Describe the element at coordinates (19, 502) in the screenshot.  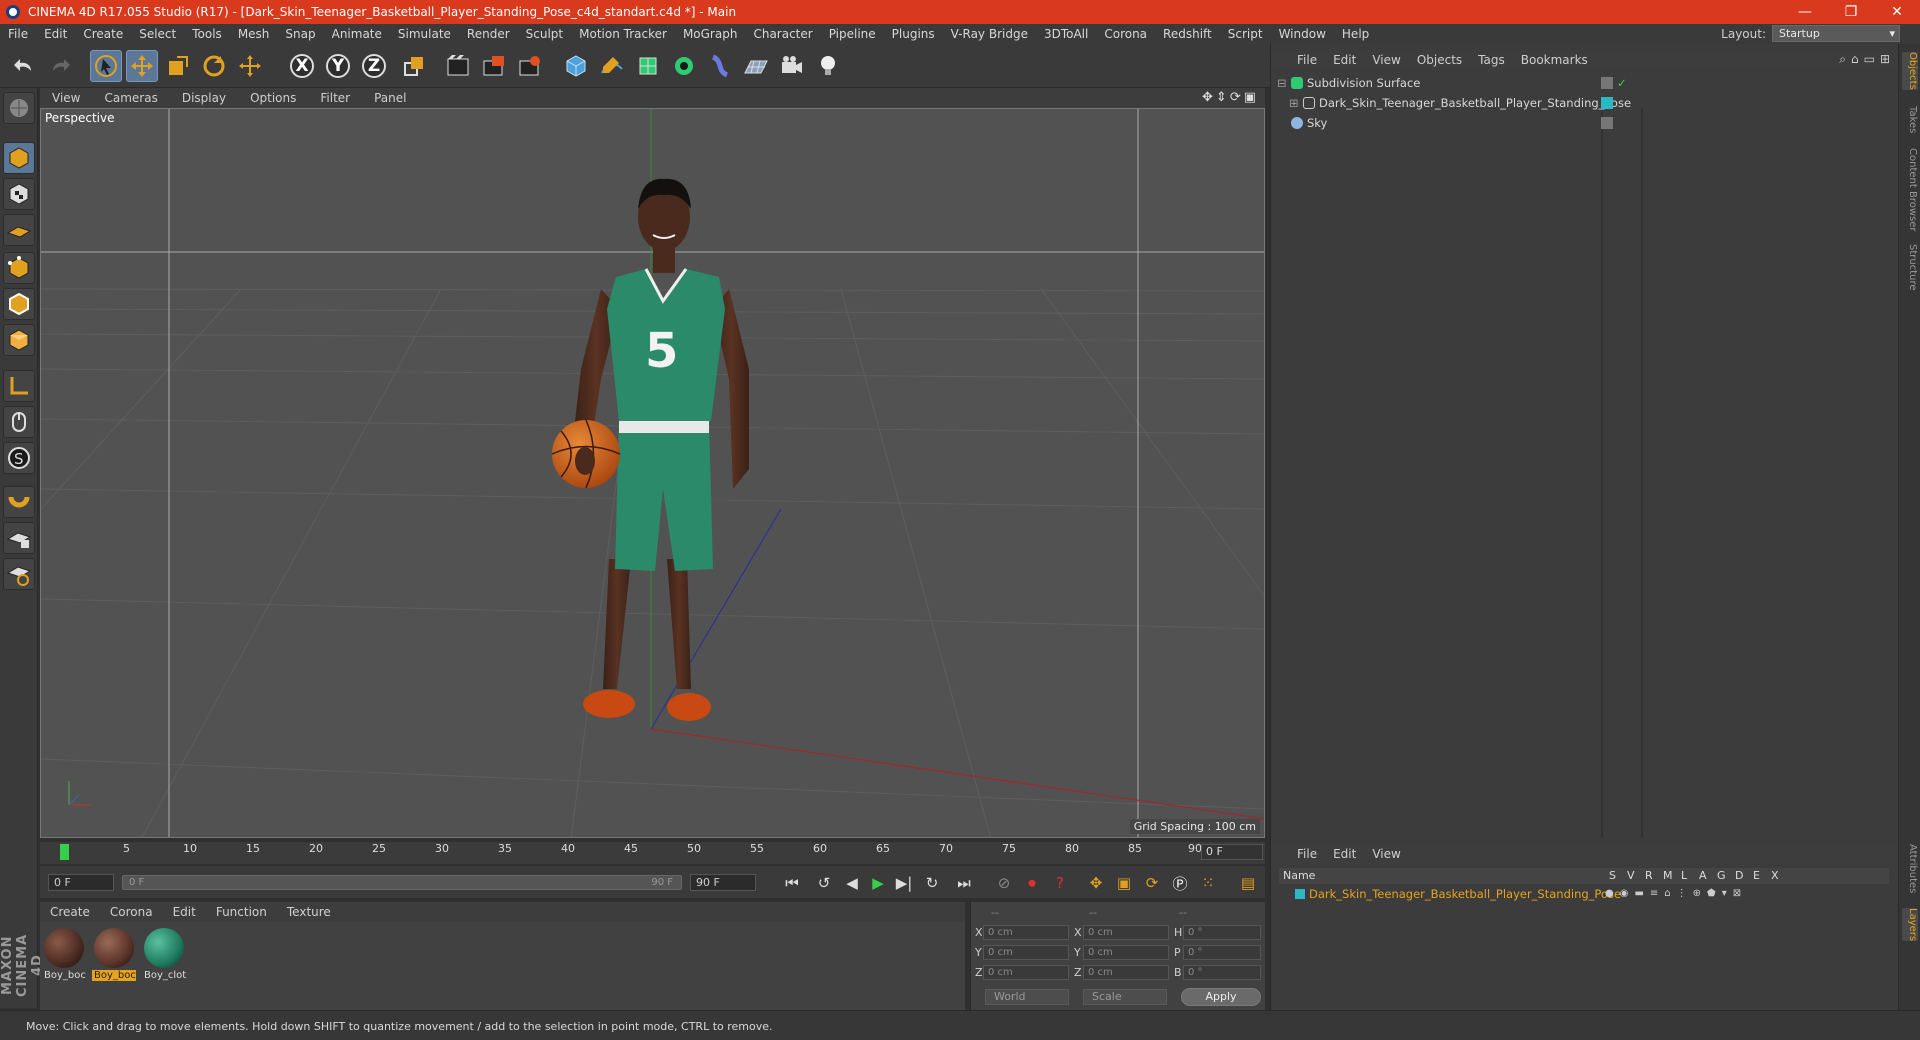
I see `magnet-icon` at that location.